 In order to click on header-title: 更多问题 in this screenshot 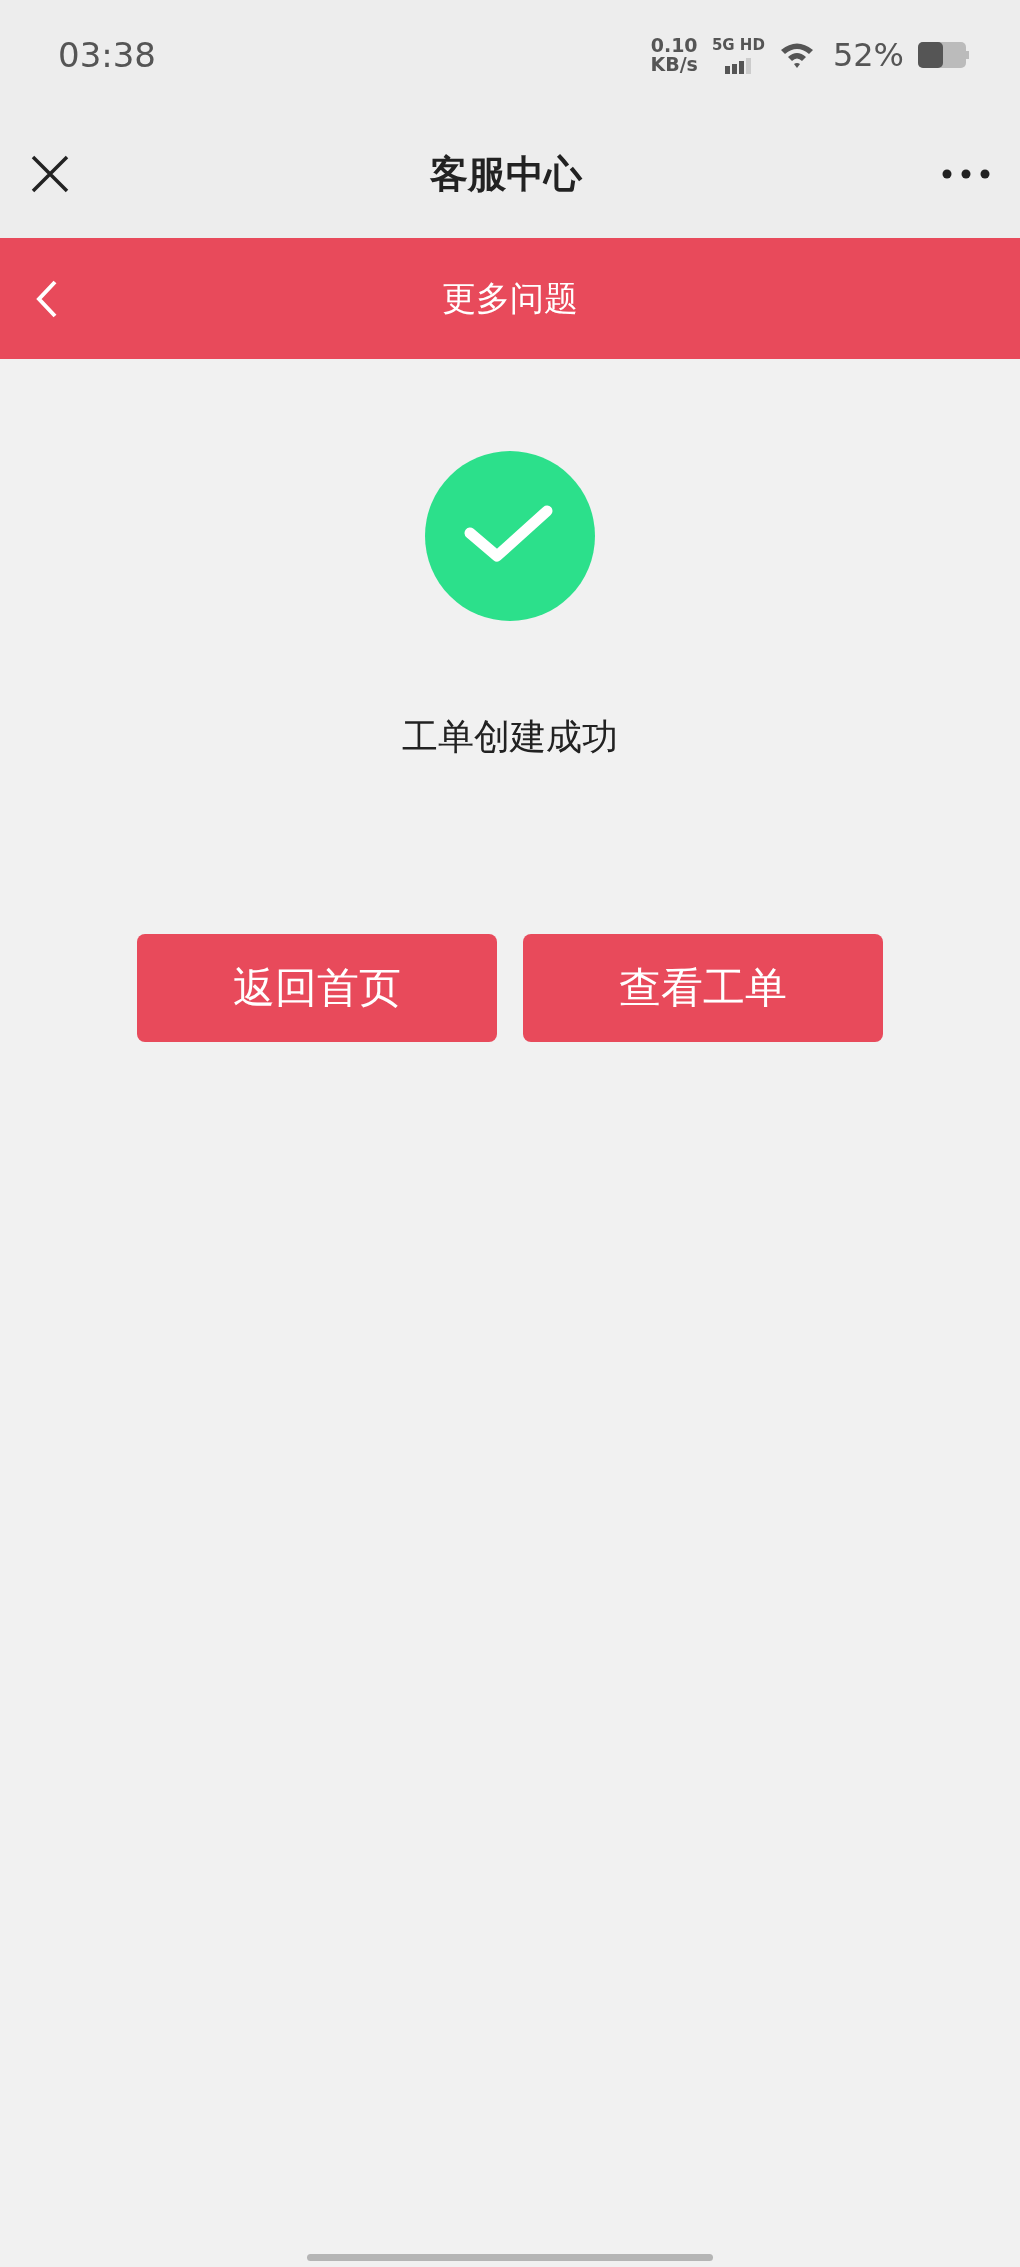, I will do `click(510, 298)`.